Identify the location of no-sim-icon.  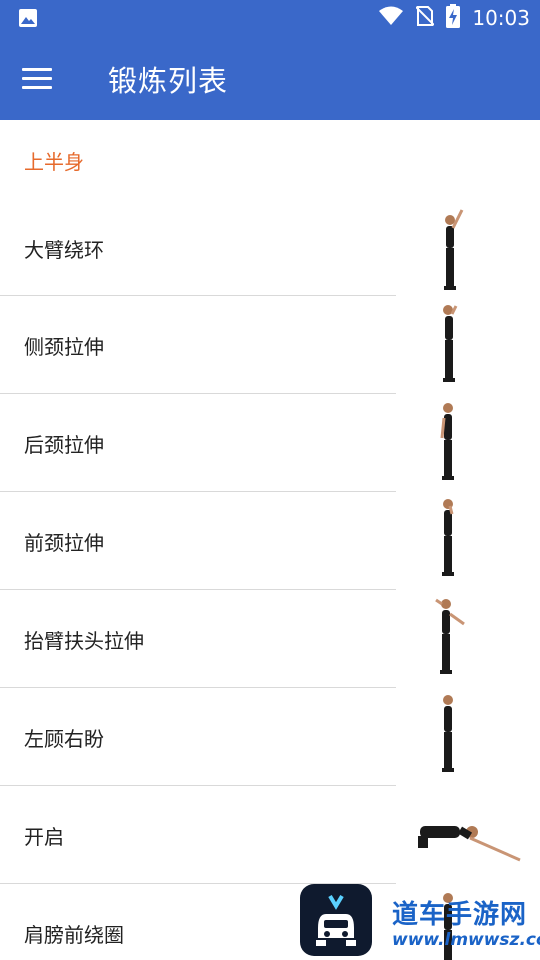
(425, 18).